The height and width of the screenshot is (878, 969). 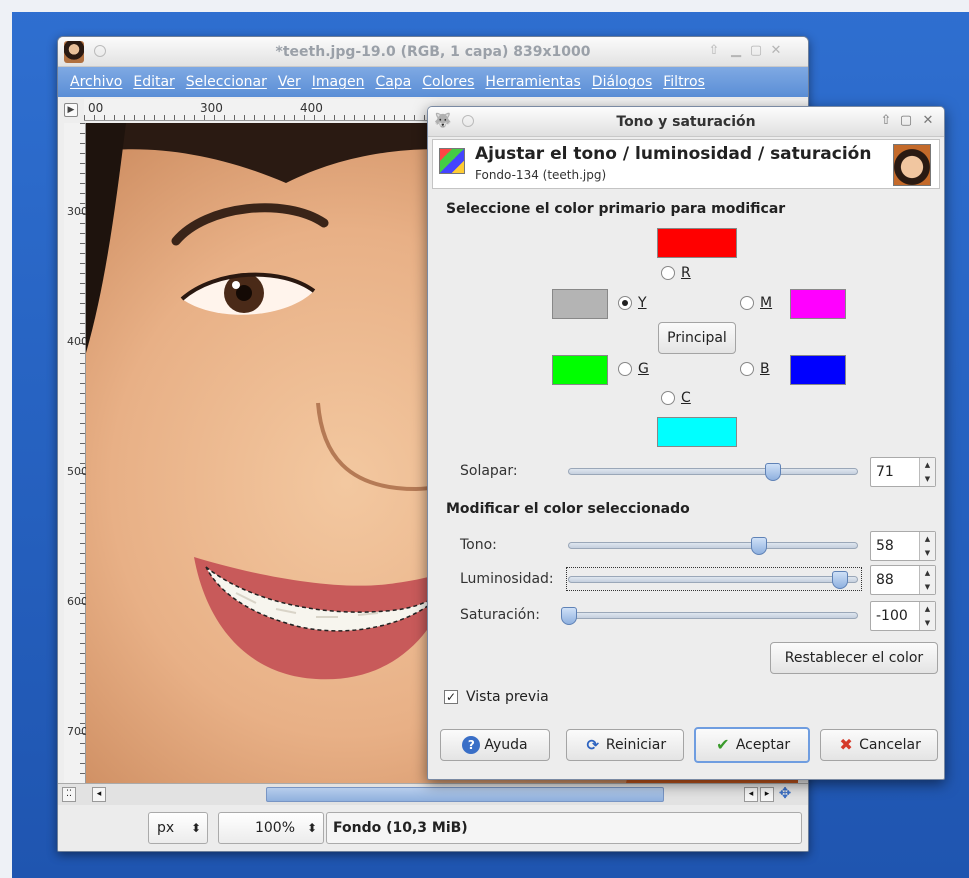 I want to click on overlap-spin: 71 ▲ ▼, so click(x=903, y=472).